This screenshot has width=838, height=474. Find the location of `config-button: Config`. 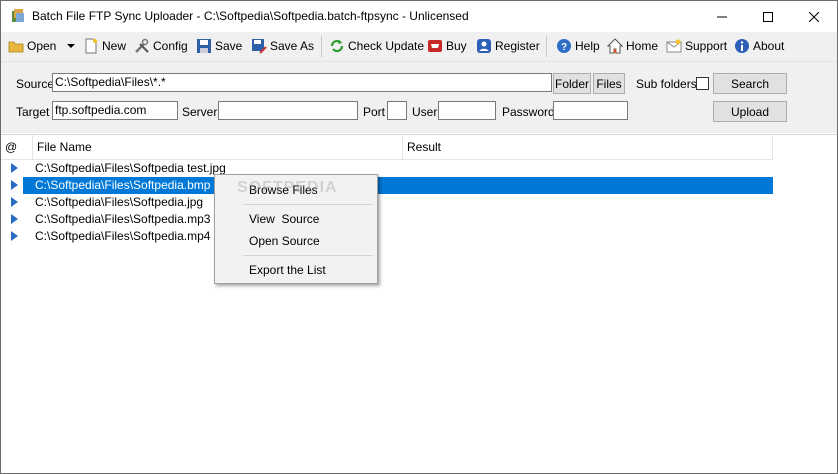

config-button: Config is located at coordinates (161, 46).